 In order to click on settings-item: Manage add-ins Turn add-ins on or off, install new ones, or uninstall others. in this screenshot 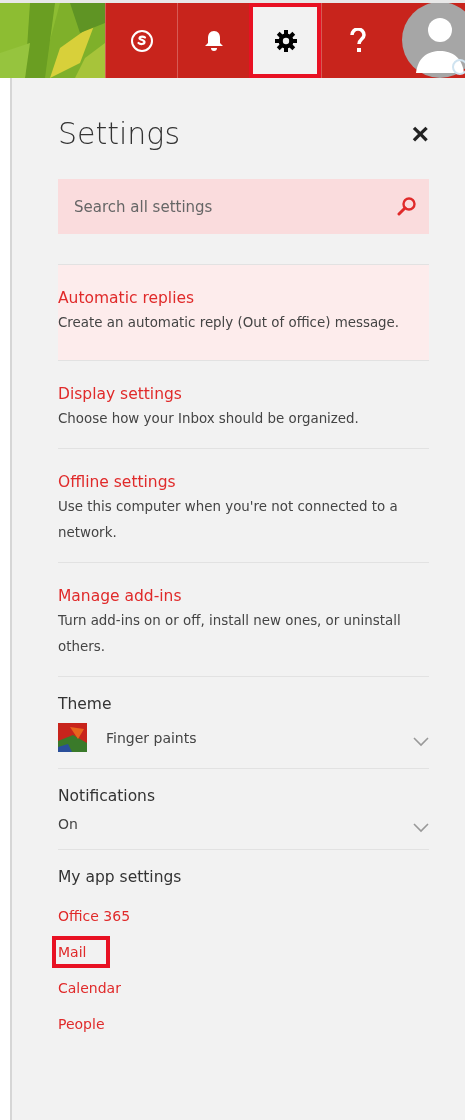, I will do `click(243, 619)`.